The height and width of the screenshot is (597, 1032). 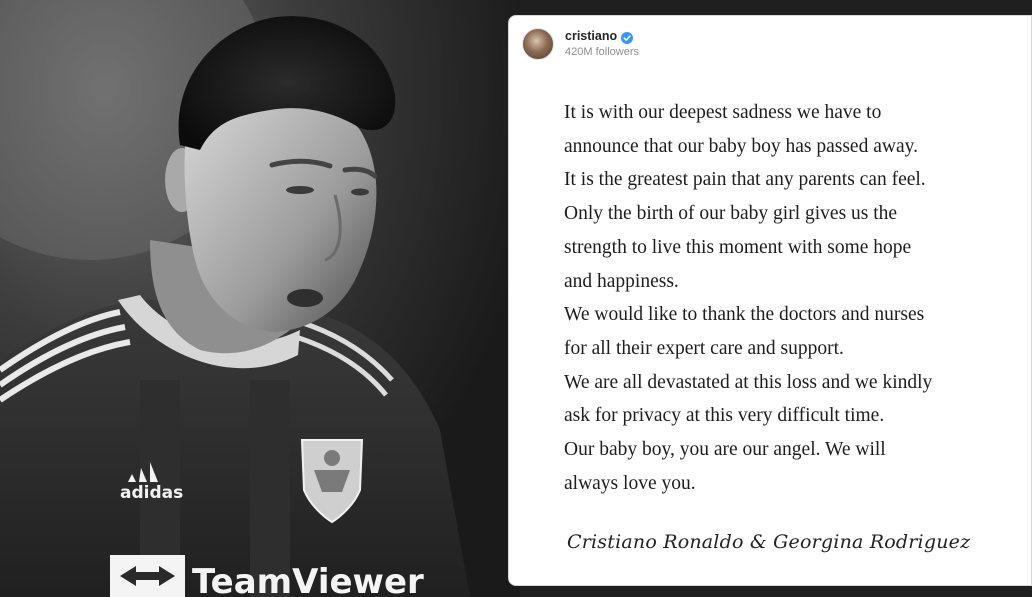 I want to click on post-header: cristiano 420M followers, so click(x=580, y=44).